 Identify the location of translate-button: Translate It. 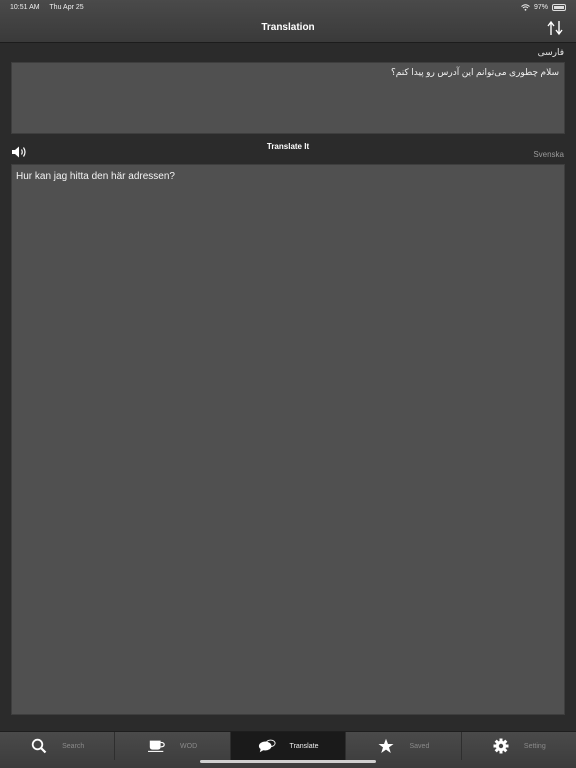
(288, 148).